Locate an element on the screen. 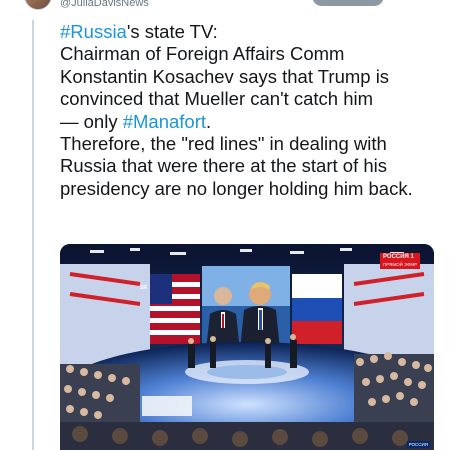 The width and height of the screenshot is (450, 450). channel-logo-sub: ПРЯМОЙ ЭФИР is located at coordinates (399, 264).